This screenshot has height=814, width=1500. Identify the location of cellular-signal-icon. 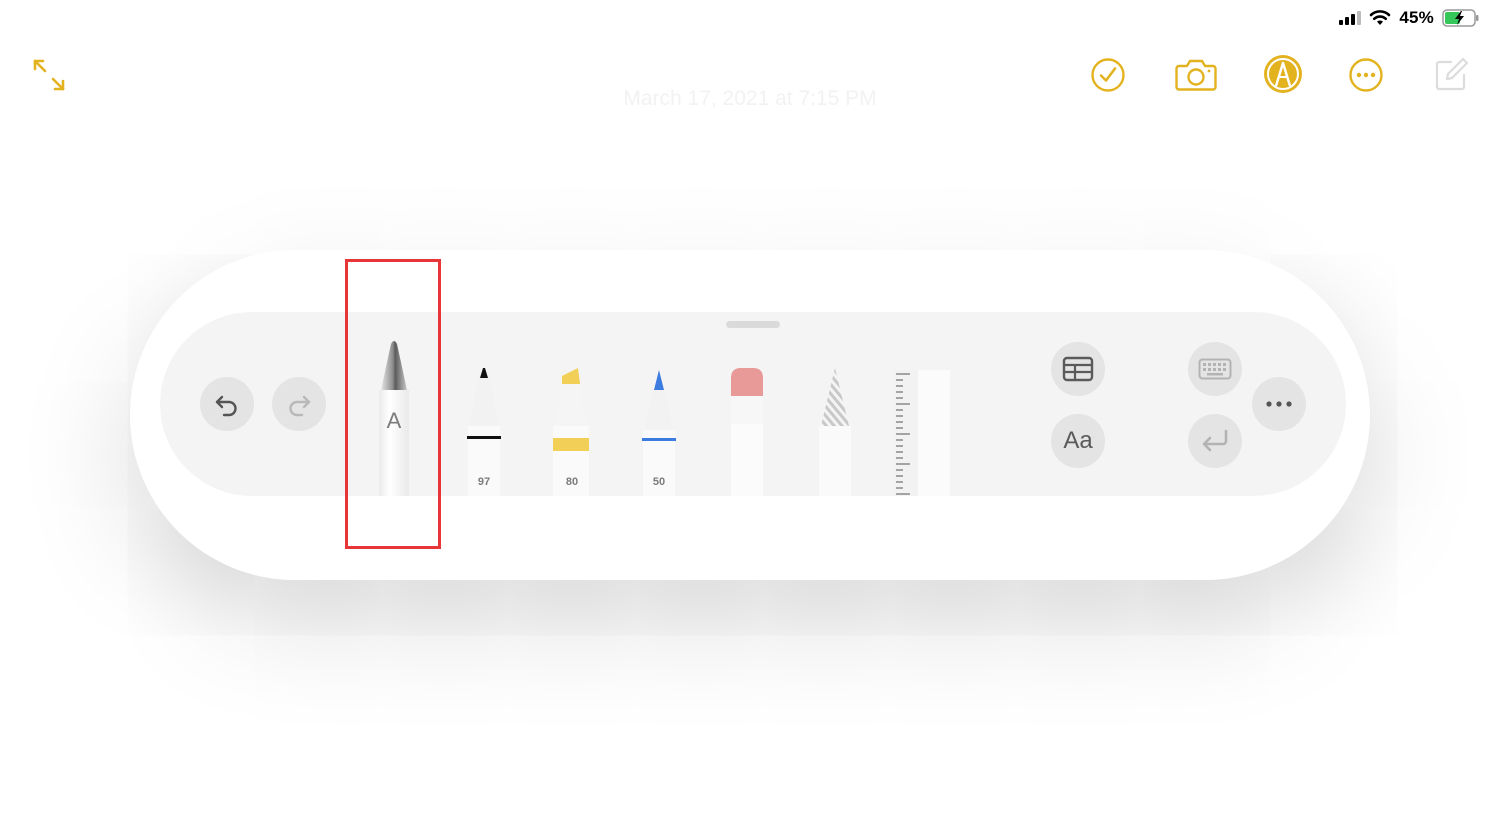
(1350, 18).